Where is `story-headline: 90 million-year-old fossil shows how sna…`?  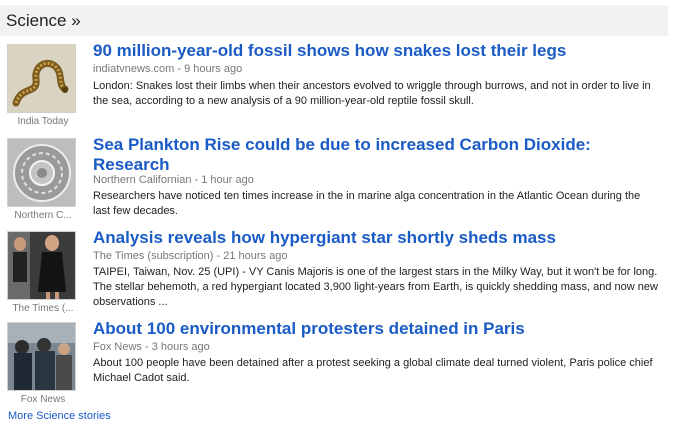
story-headline: 90 million-year-old fossil shows how sna… is located at coordinates (378, 51).